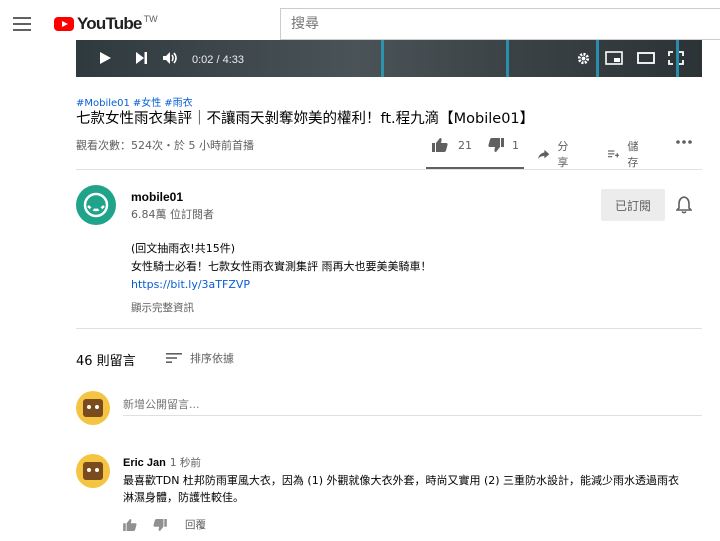 The height and width of the screenshot is (541, 720). What do you see at coordinates (22, 24) in the screenshot?
I see `menu-icon` at bounding box center [22, 24].